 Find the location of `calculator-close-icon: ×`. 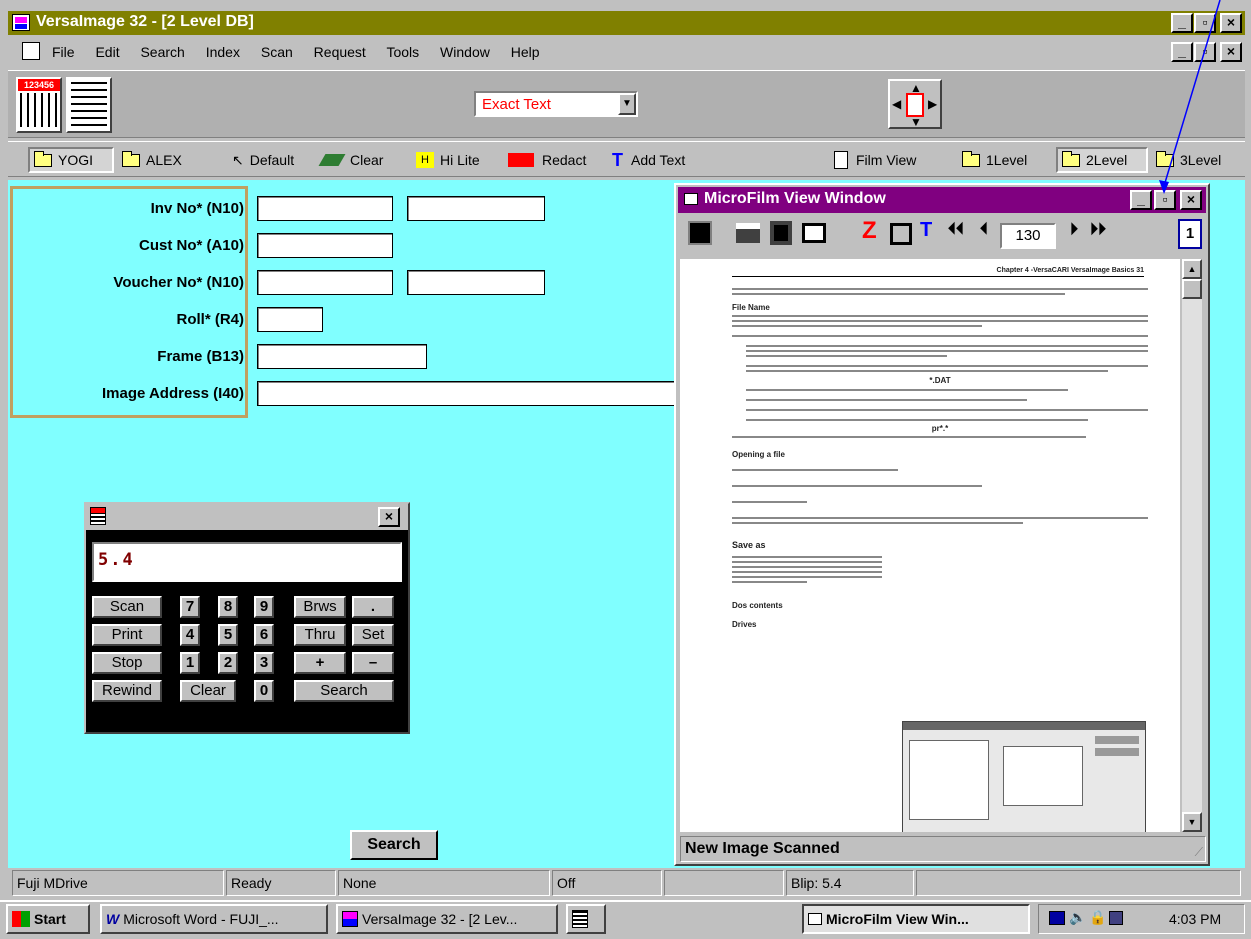

calculator-close-icon: × is located at coordinates (389, 517).